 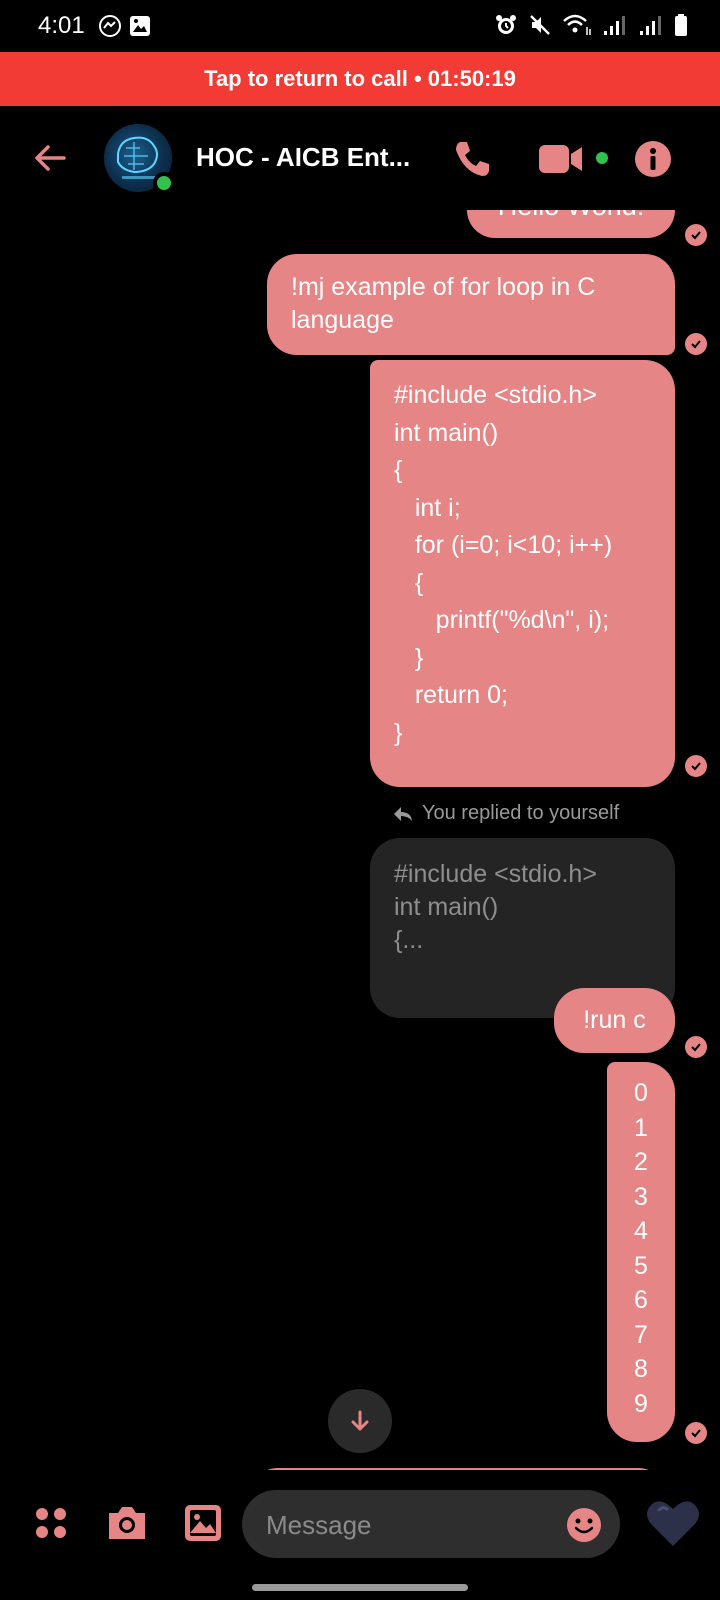 I want to click on output-line: 2, so click(x=641, y=1162).